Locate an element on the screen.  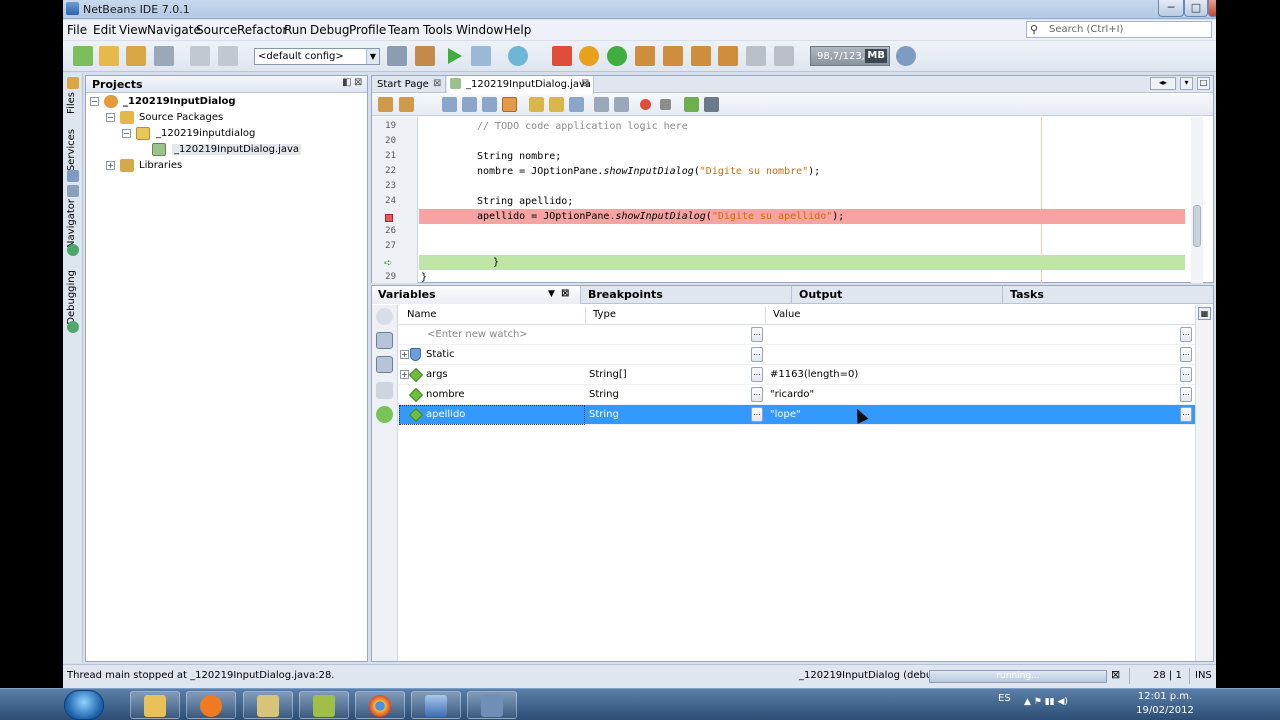
taskbar-explorer is located at coordinates (155, 705).